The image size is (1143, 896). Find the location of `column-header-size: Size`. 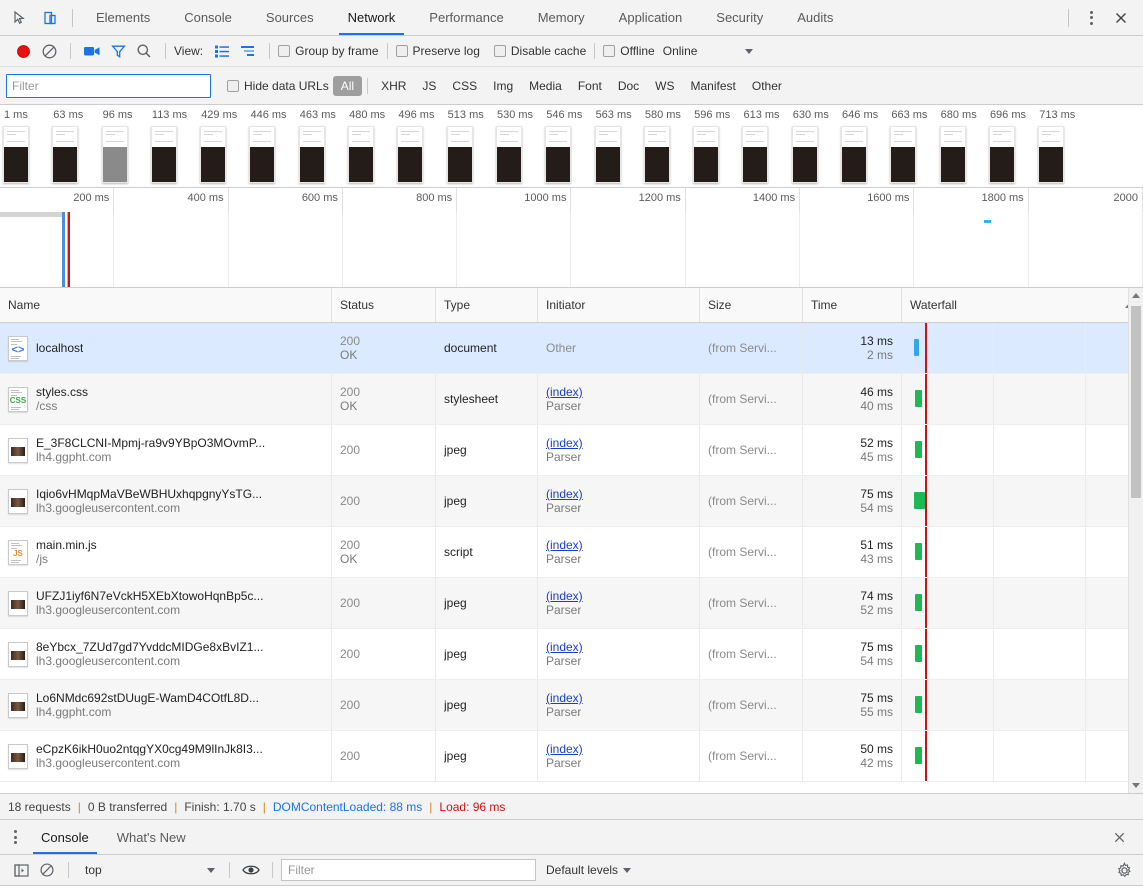

column-header-size: Size is located at coordinates (751, 305).